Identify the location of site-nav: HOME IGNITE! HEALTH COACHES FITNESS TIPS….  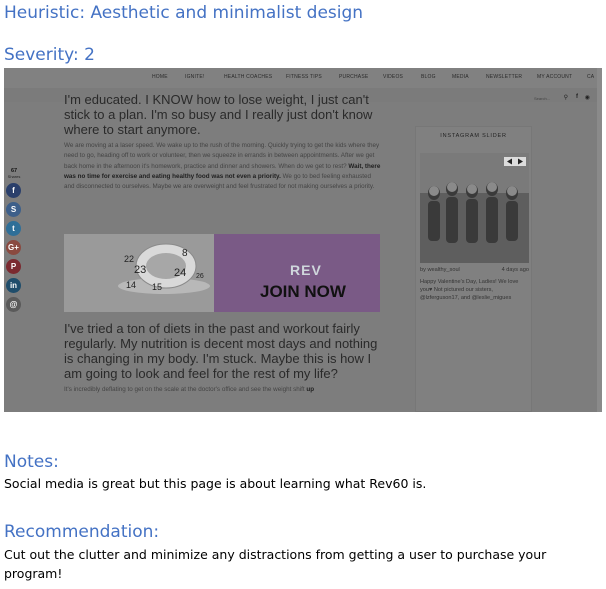
(303, 78).